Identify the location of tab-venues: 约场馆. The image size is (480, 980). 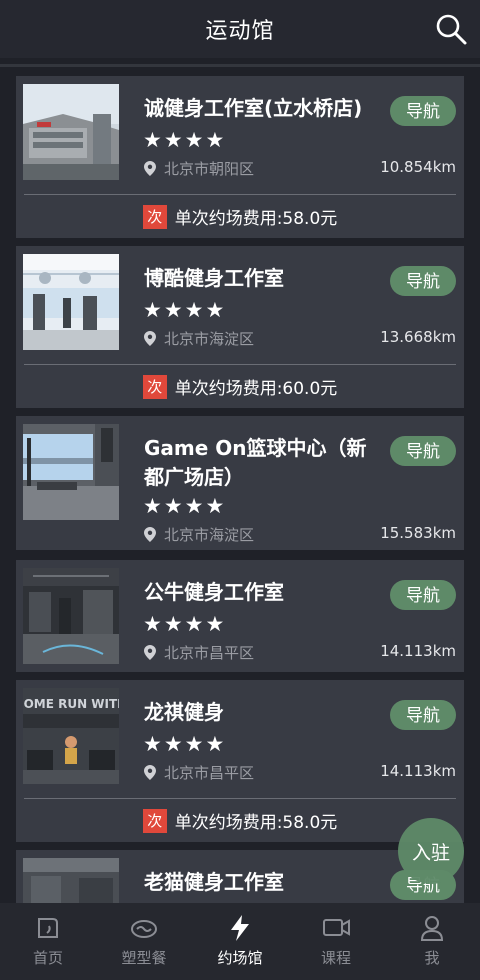
(240, 941).